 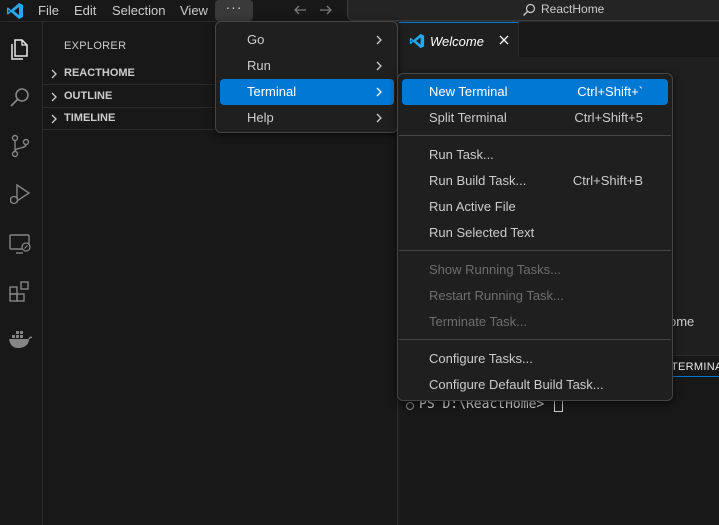 I want to click on menu-item-run: Run, so click(x=307, y=66).